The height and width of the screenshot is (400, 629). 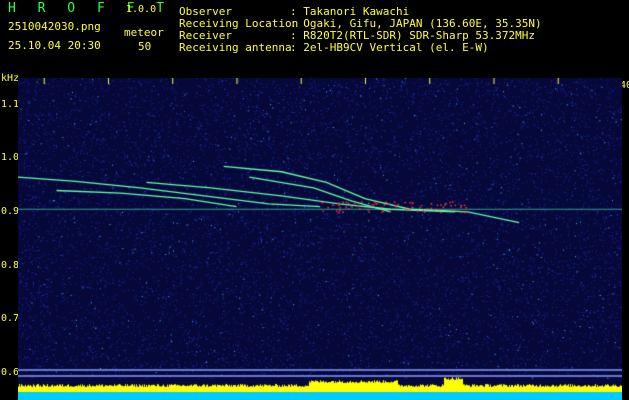 I want to click on file-name: 2510042030.png, so click(x=54, y=26).